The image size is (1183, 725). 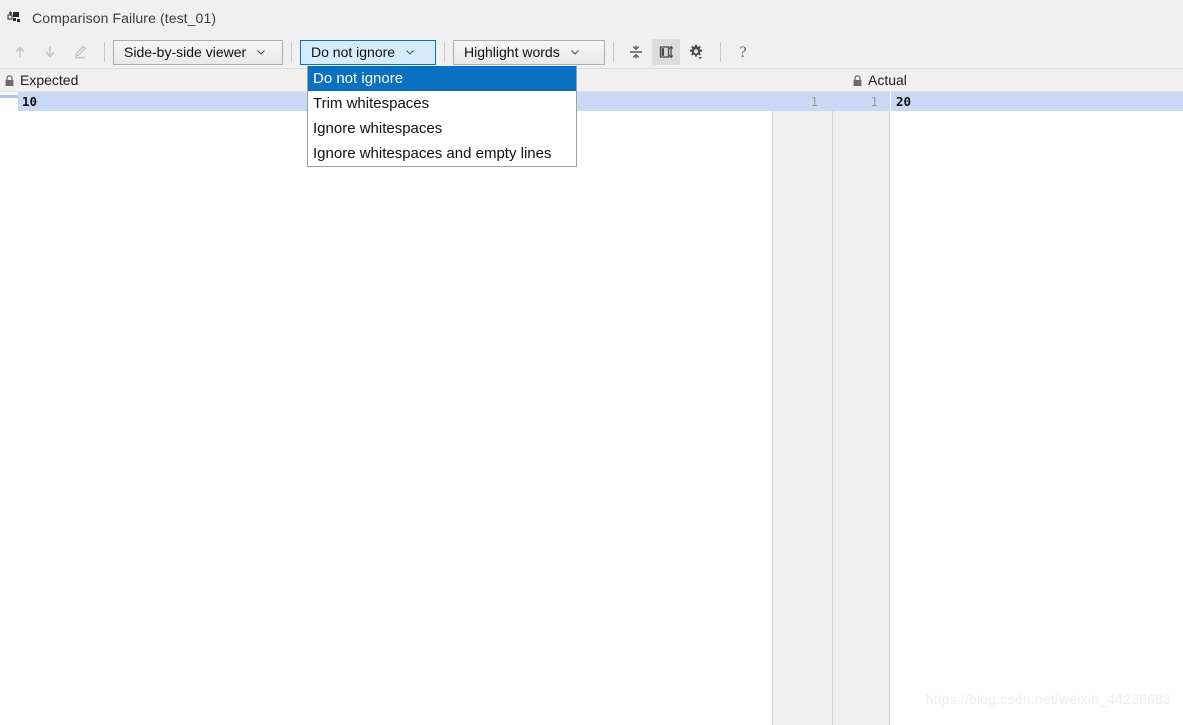 I want to click on dropdown-option-do-not-ignore: Do not ignore, so click(x=442, y=78).